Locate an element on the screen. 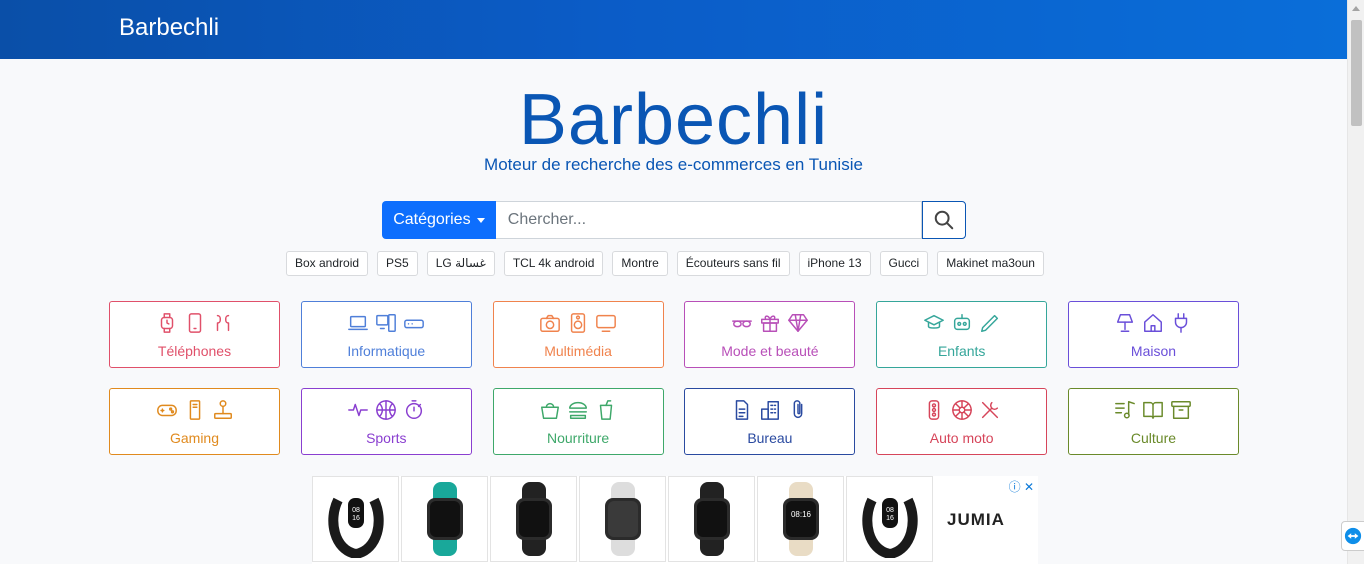 This screenshot has height=564, width=1364. desktop-icon is located at coordinates (386, 325).